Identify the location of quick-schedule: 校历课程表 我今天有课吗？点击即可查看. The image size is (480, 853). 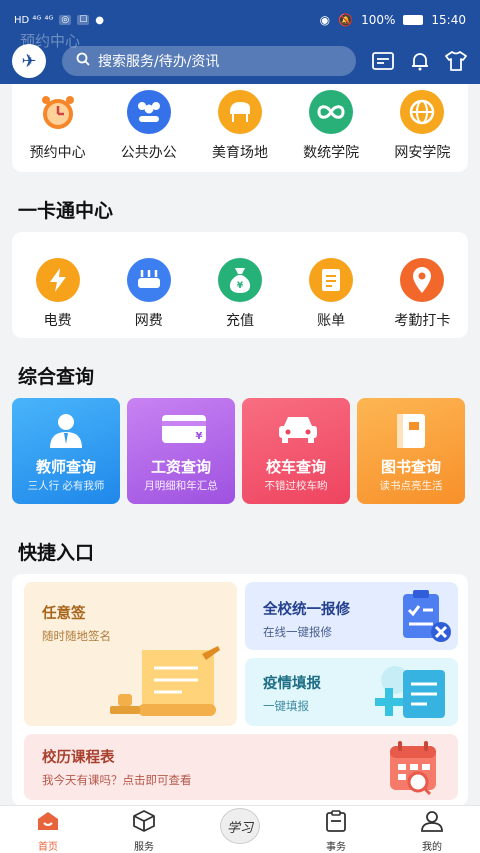
(241, 767).